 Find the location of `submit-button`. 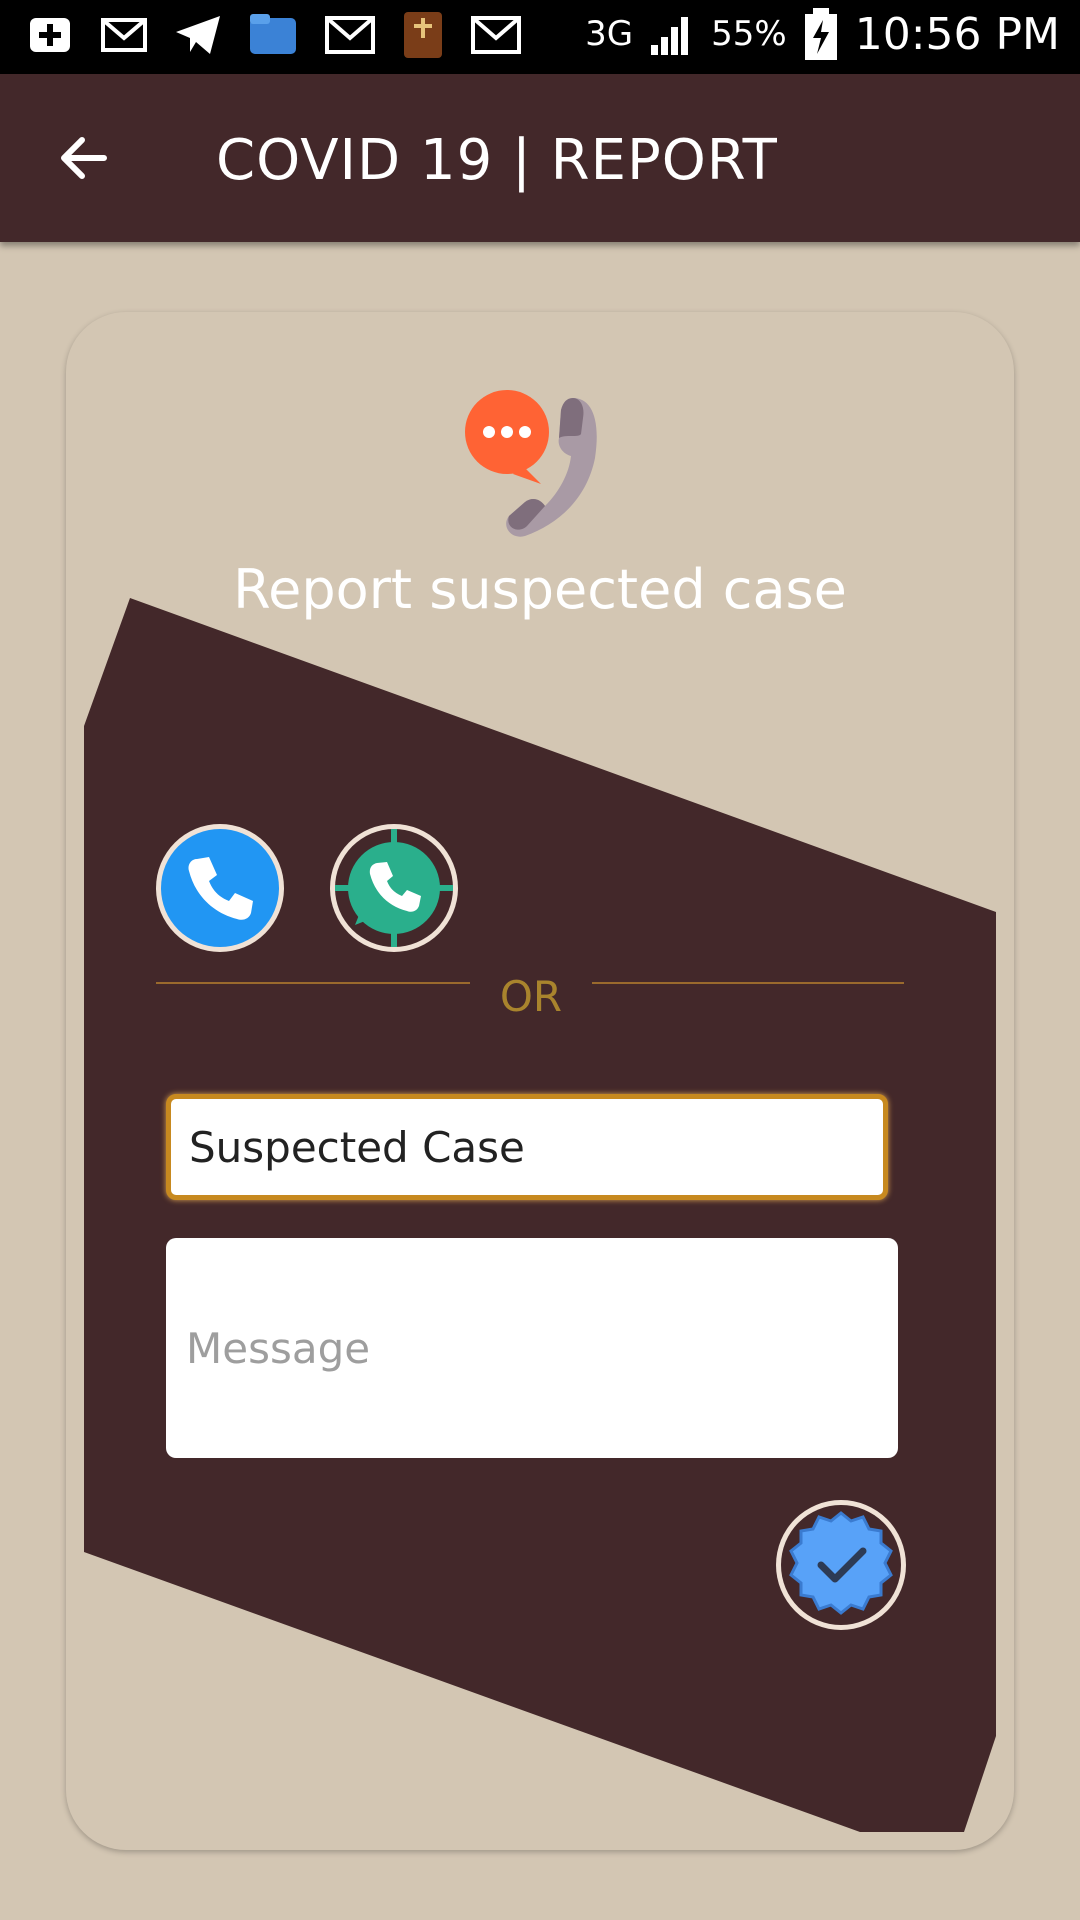

submit-button is located at coordinates (841, 1565).